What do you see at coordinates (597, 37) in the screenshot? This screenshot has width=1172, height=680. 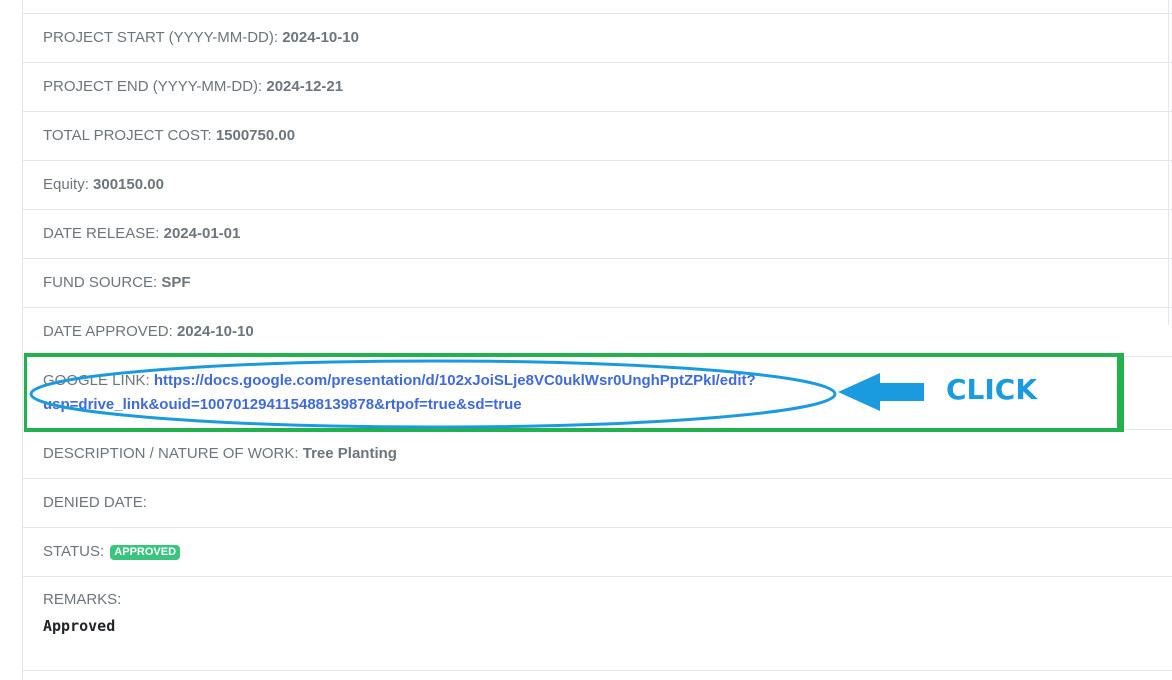 I see `detail-row-project-start: PROJECT START (YYYY-MM-DD): 2024-10-10` at bounding box center [597, 37].